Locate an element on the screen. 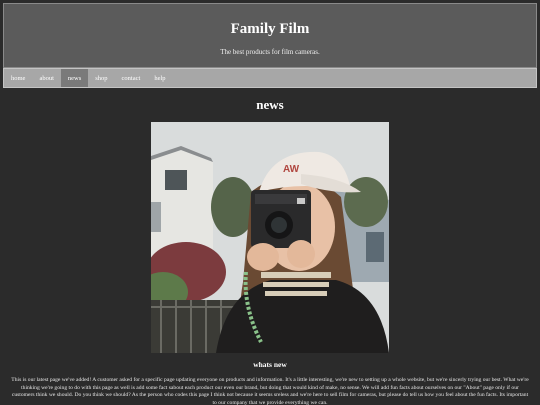 This screenshot has width=540, height=405. site-title: Family Film is located at coordinates (270, 29).